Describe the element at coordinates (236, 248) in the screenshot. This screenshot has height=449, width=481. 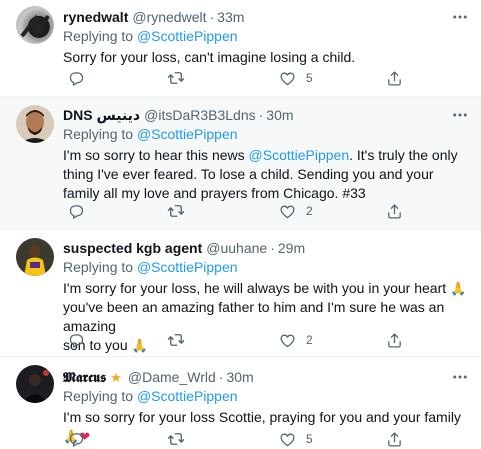
I see `user-handle: @uuhane` at that location.